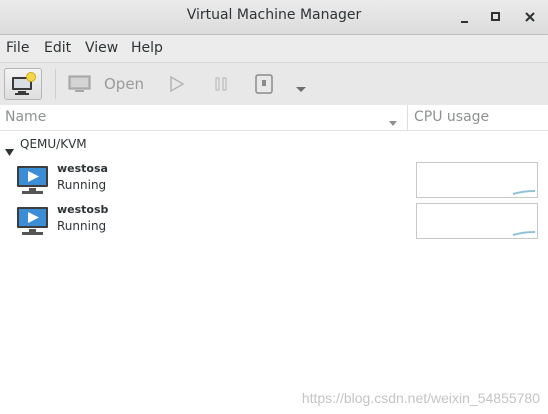 The width and height of the screenshot is (548, 414). I want to click on minimize-button, so click(464, 17).